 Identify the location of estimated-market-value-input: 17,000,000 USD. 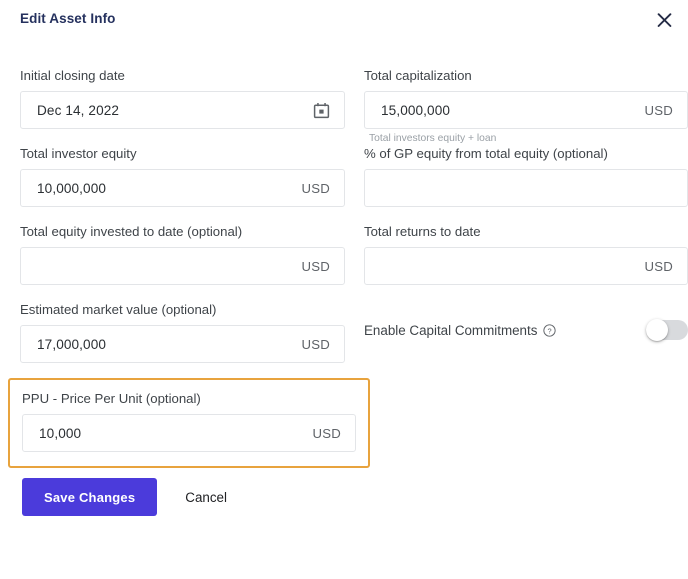
(182, 344).